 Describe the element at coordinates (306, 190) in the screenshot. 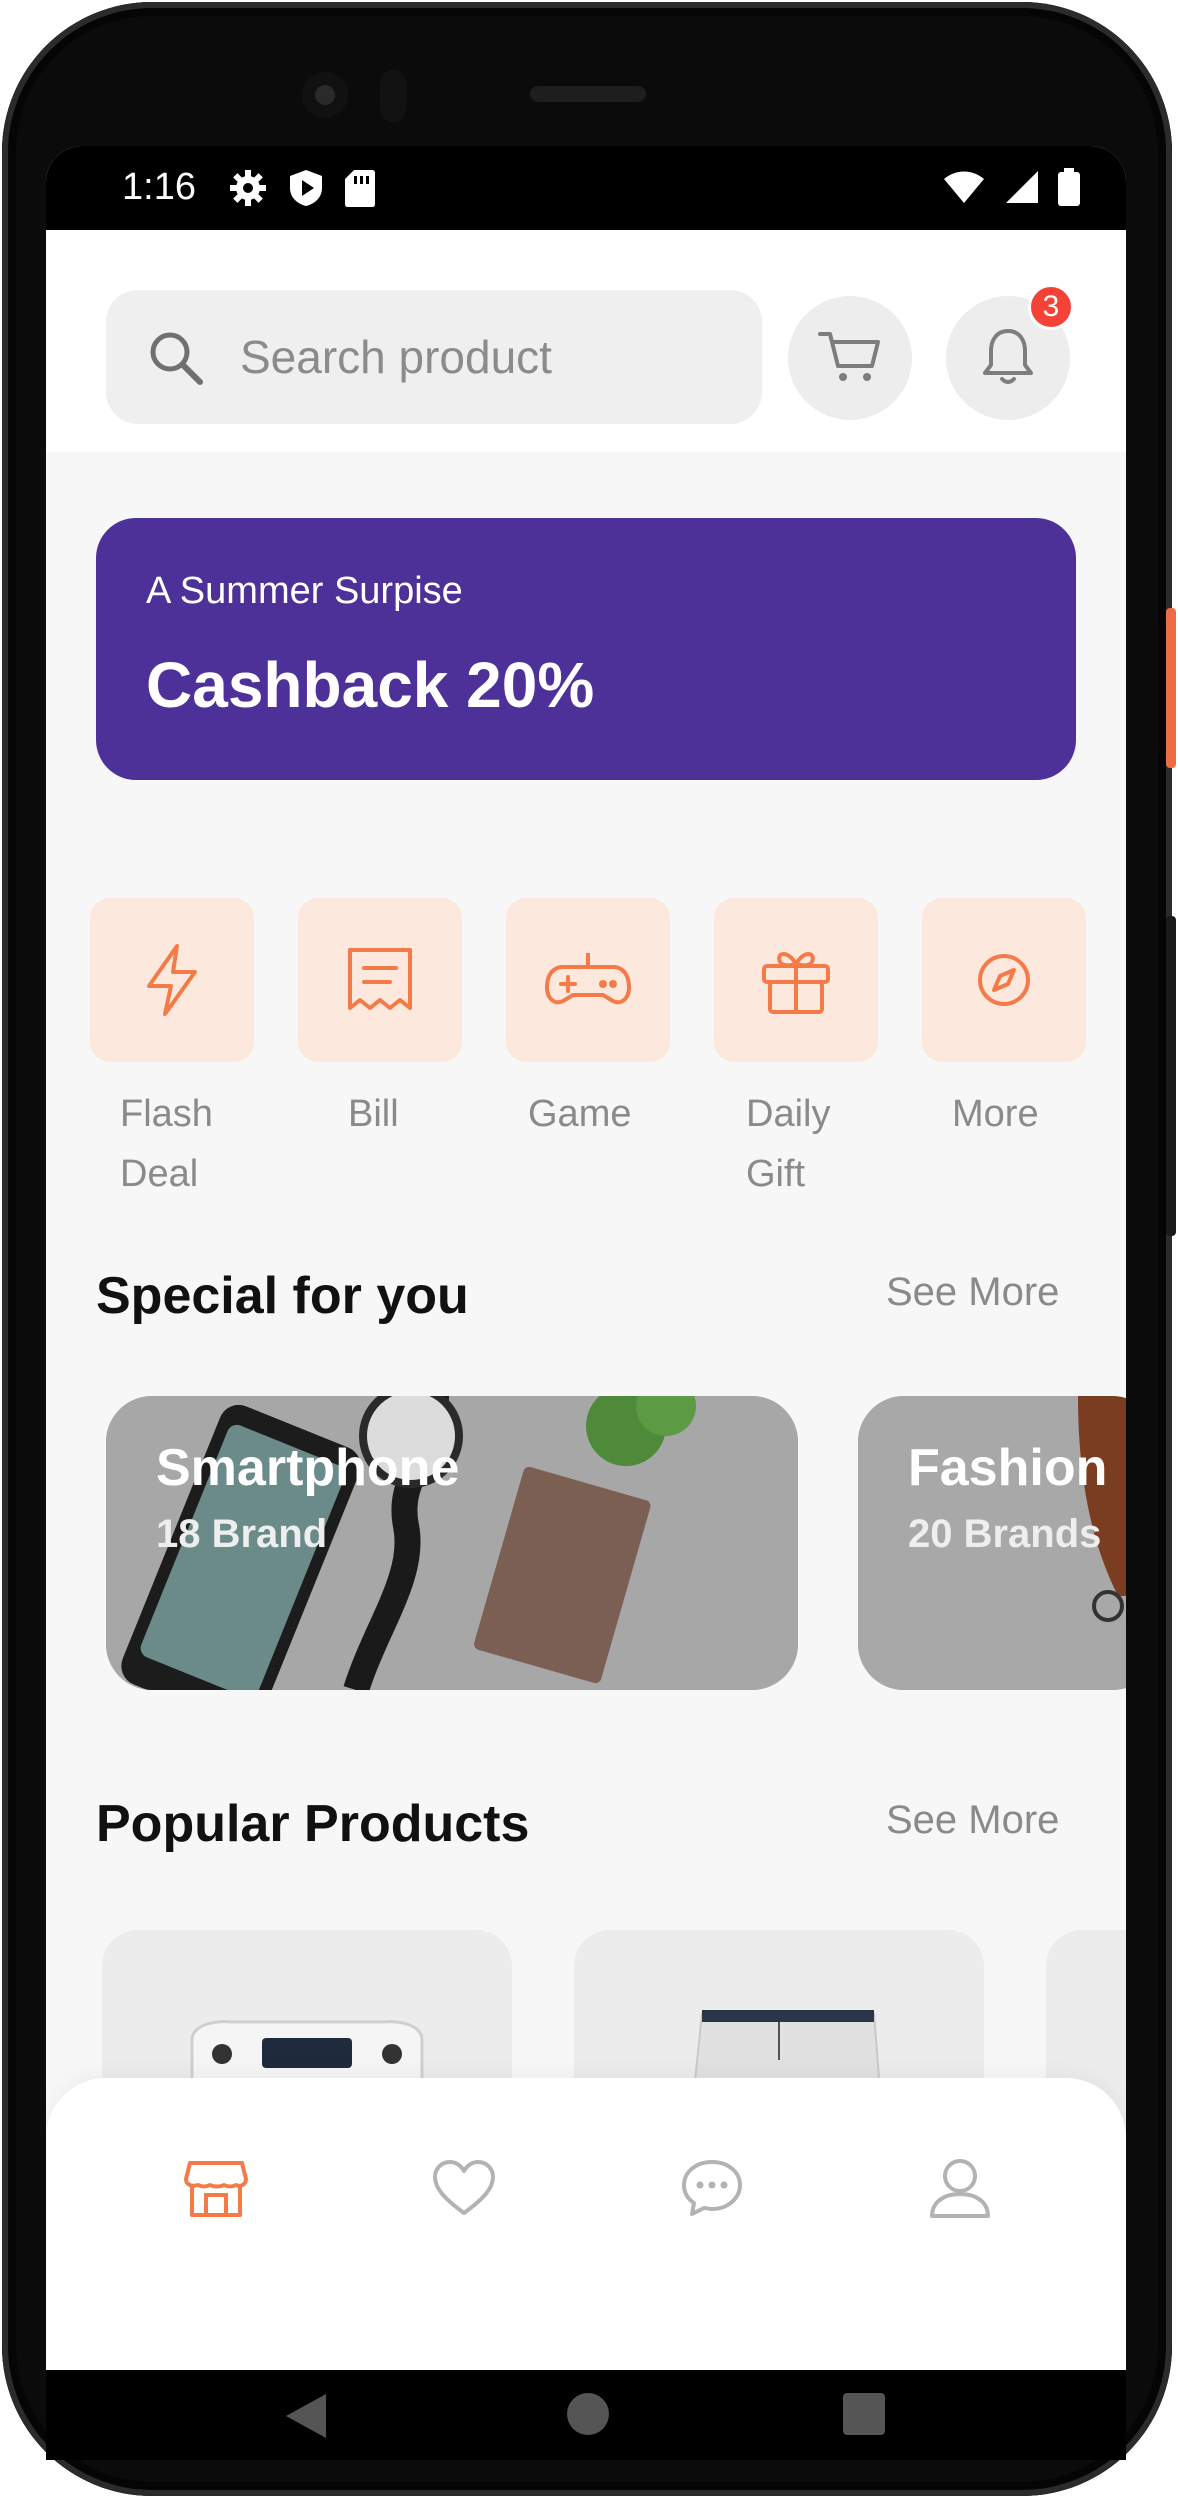

I see `shield-play-icon` at that location.